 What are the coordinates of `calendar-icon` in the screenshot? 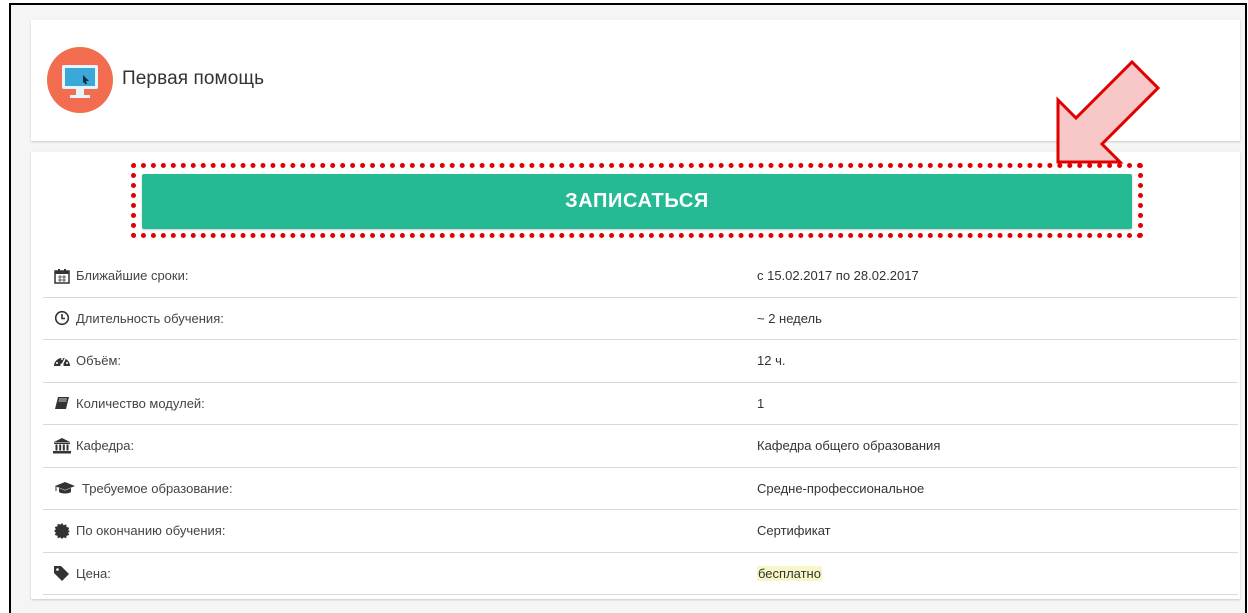 It's located at (62, 276).